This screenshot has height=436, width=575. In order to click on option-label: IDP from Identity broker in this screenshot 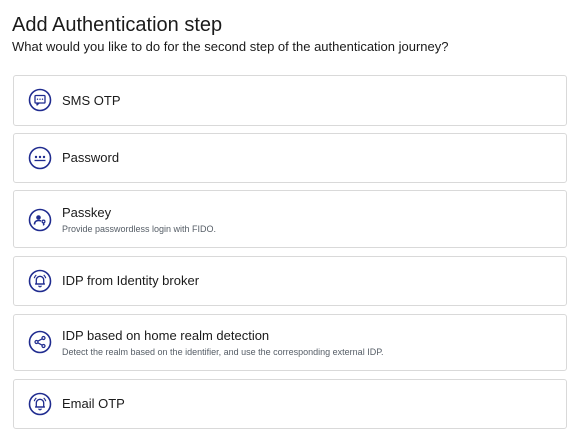, I will do `click(131, 280)`.